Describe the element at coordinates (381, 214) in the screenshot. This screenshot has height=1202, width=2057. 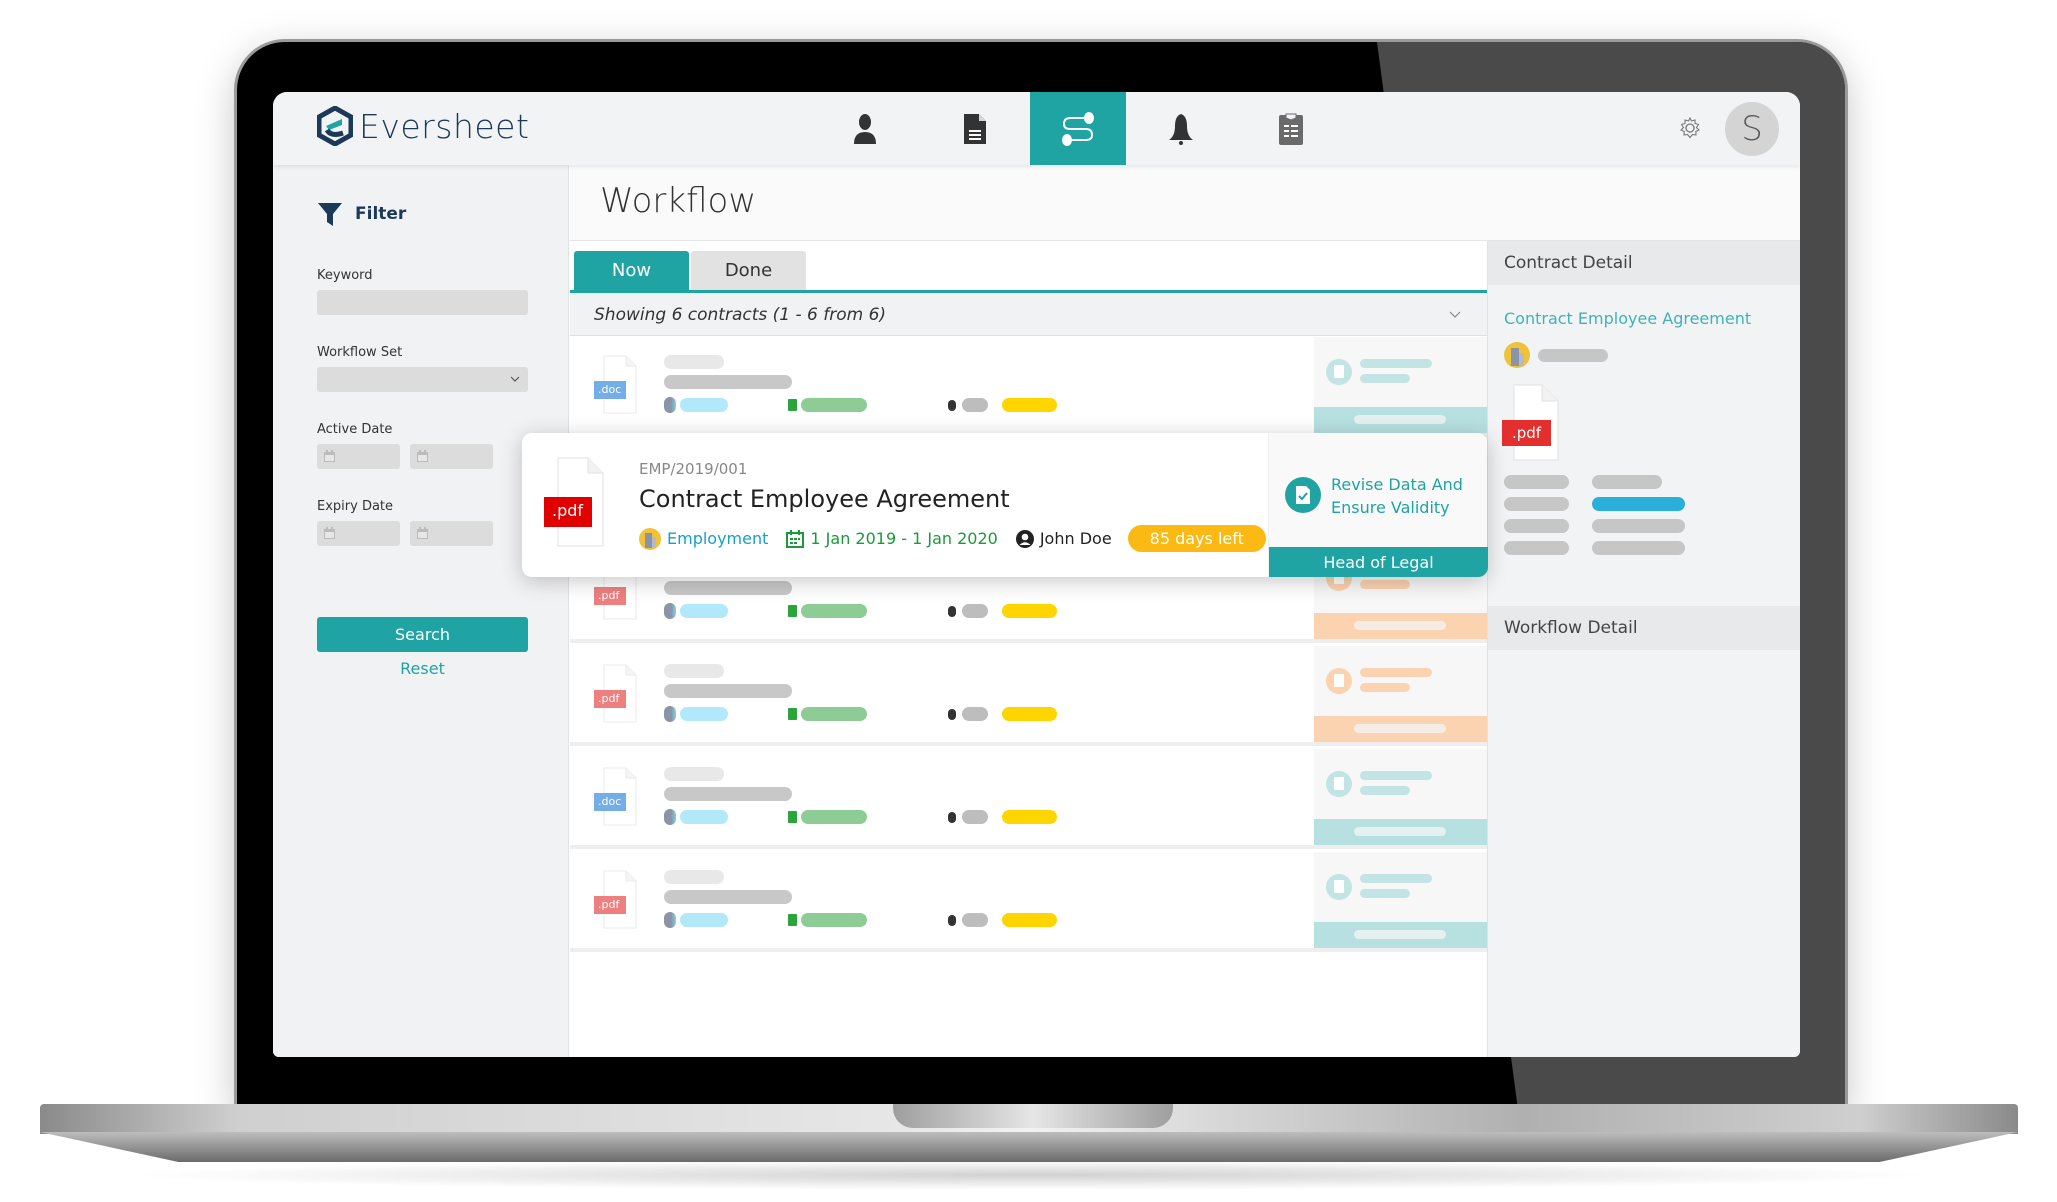
I see `filter-title: Filter` at that location.